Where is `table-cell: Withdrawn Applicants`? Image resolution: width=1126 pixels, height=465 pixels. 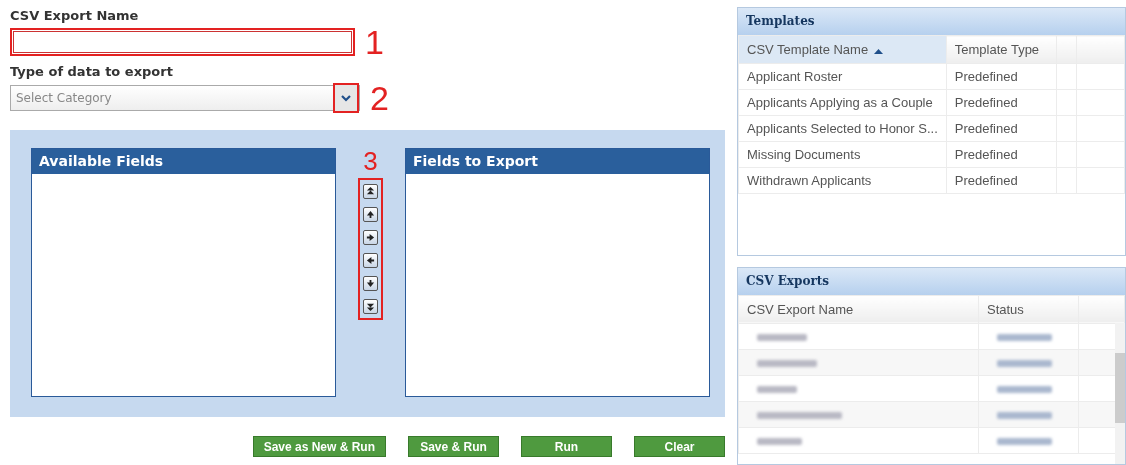 table-cell: Withdrawn Applicants is located at coordinates (842, 180).